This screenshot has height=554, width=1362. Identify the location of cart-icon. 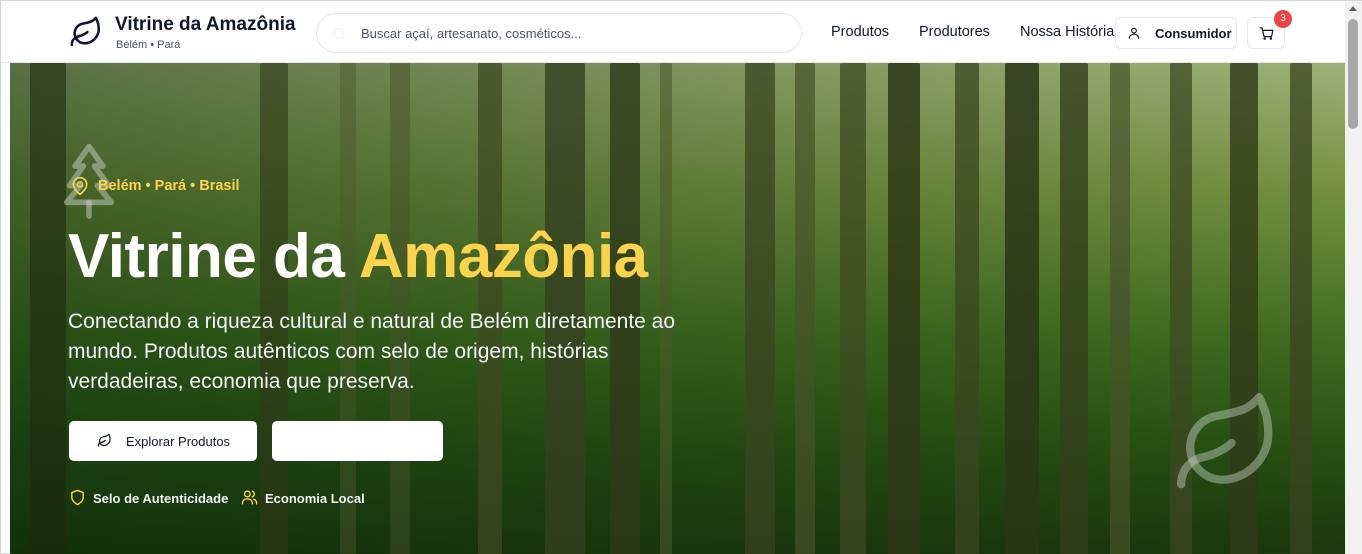
(1266, 33).